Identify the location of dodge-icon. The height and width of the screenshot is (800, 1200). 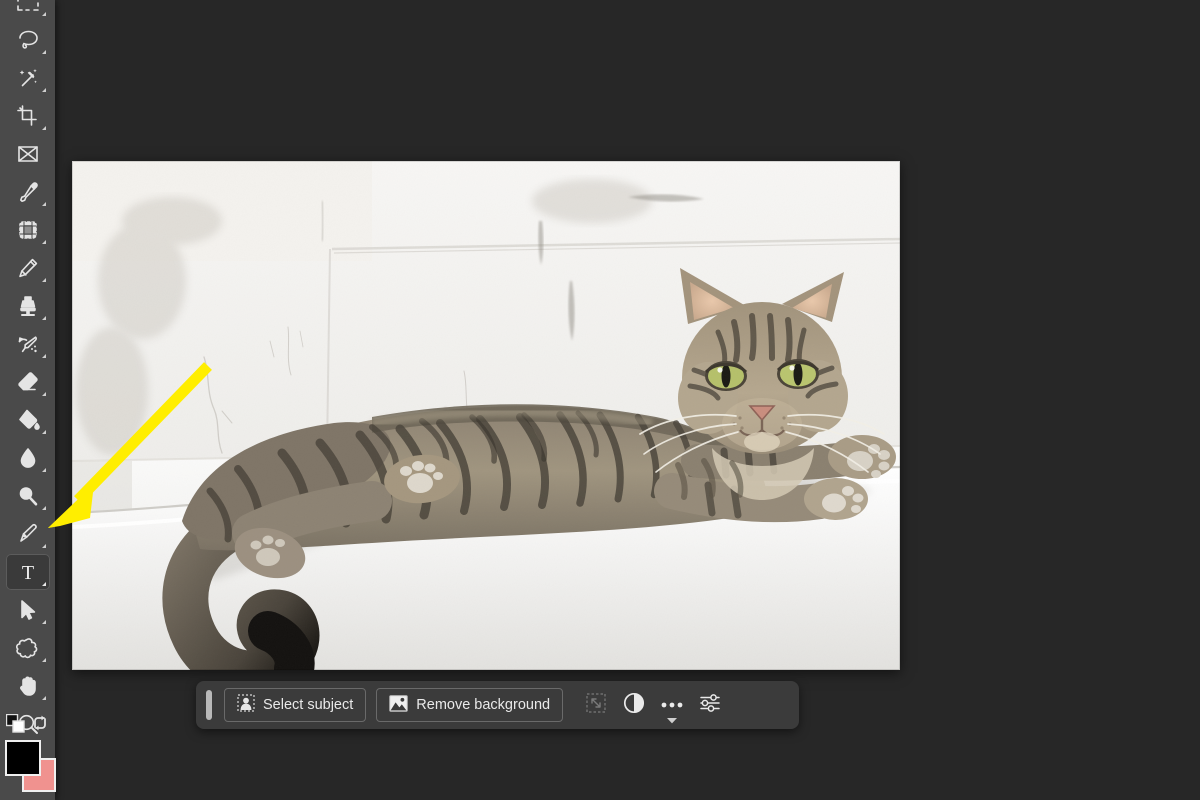
(28, 496).